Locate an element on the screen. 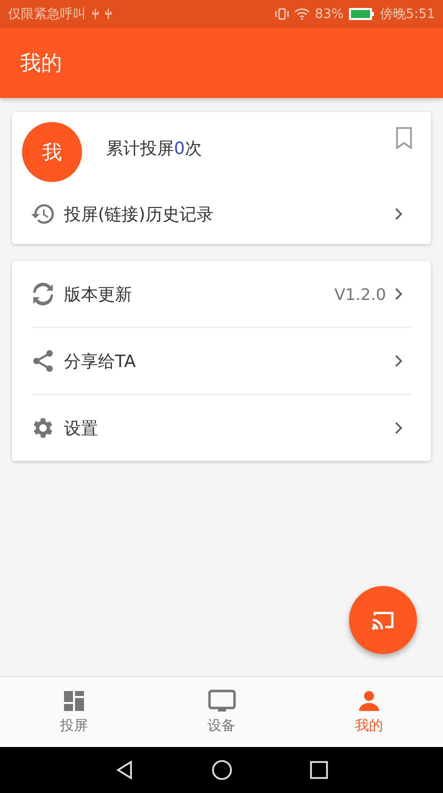 The height and width of the screenshot is (793, 443). recents-icon is located at coordinates (318, 770).